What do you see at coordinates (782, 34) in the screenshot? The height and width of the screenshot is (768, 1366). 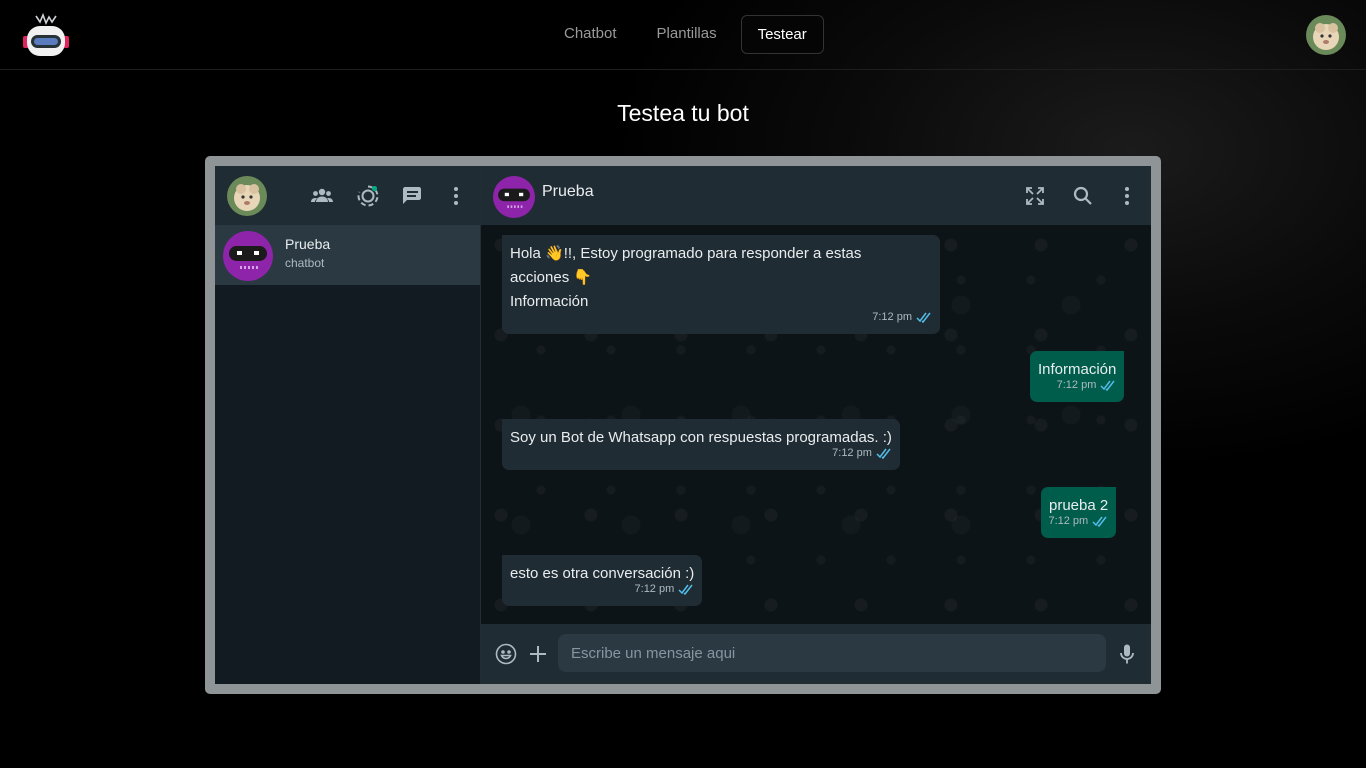 I see `nav-testear: Testear` at bounding box center [782, 34].